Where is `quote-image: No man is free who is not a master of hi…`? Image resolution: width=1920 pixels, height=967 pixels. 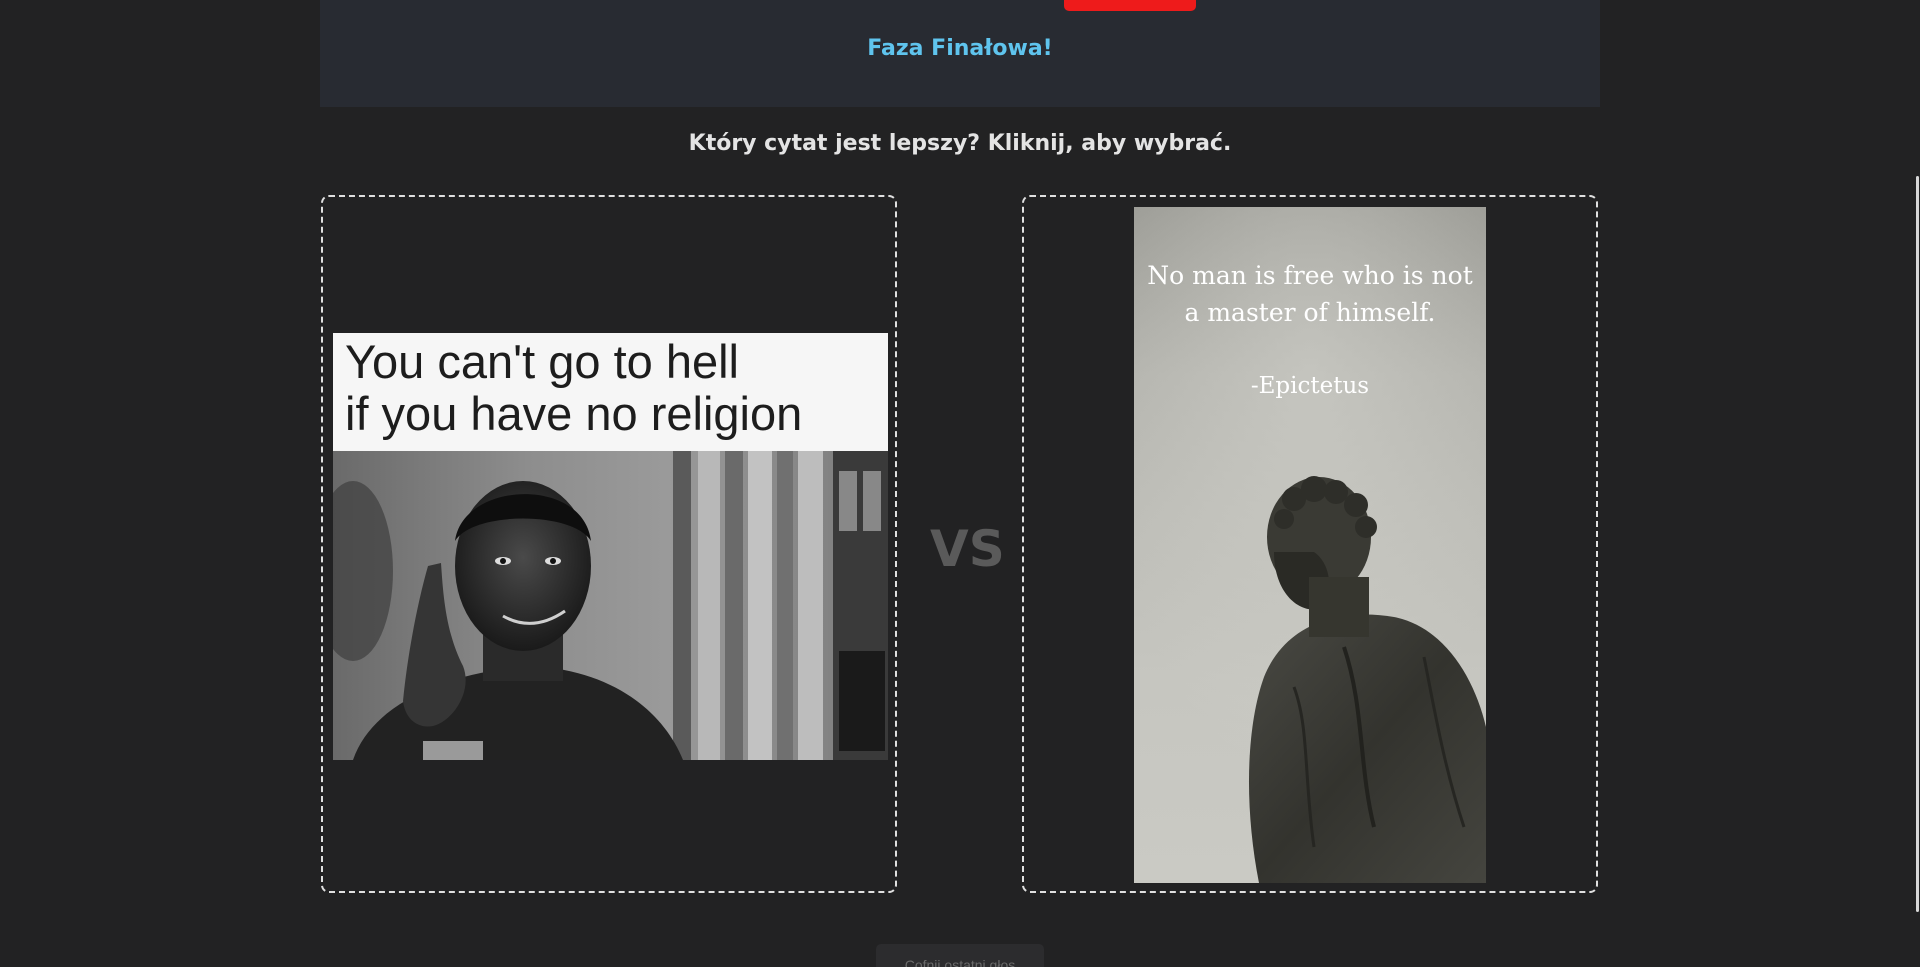
quote-image: No man is free who is not a master of hi… is located at coordinates (1310, 545).